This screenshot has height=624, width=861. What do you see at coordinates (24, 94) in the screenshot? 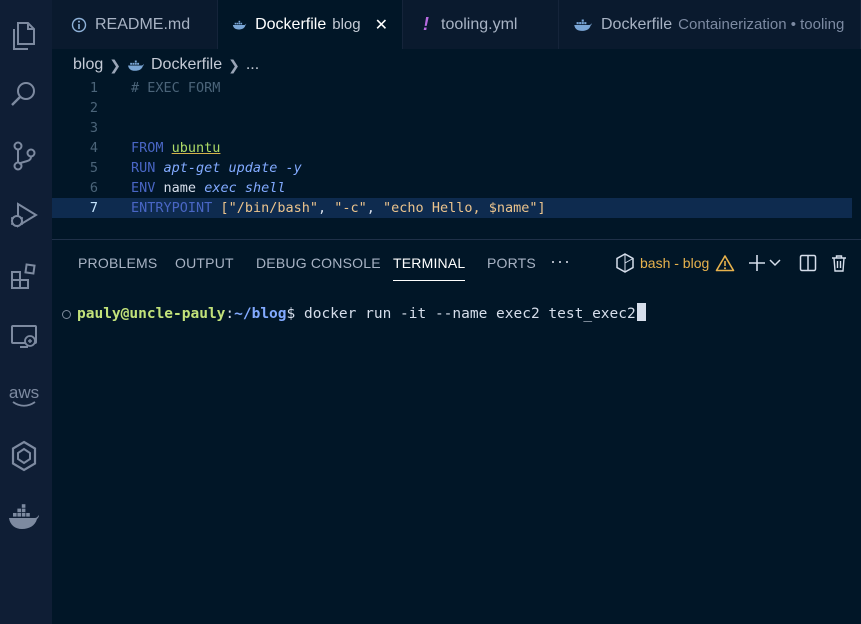
I see `search-icon` at bounding box center [24, 94].